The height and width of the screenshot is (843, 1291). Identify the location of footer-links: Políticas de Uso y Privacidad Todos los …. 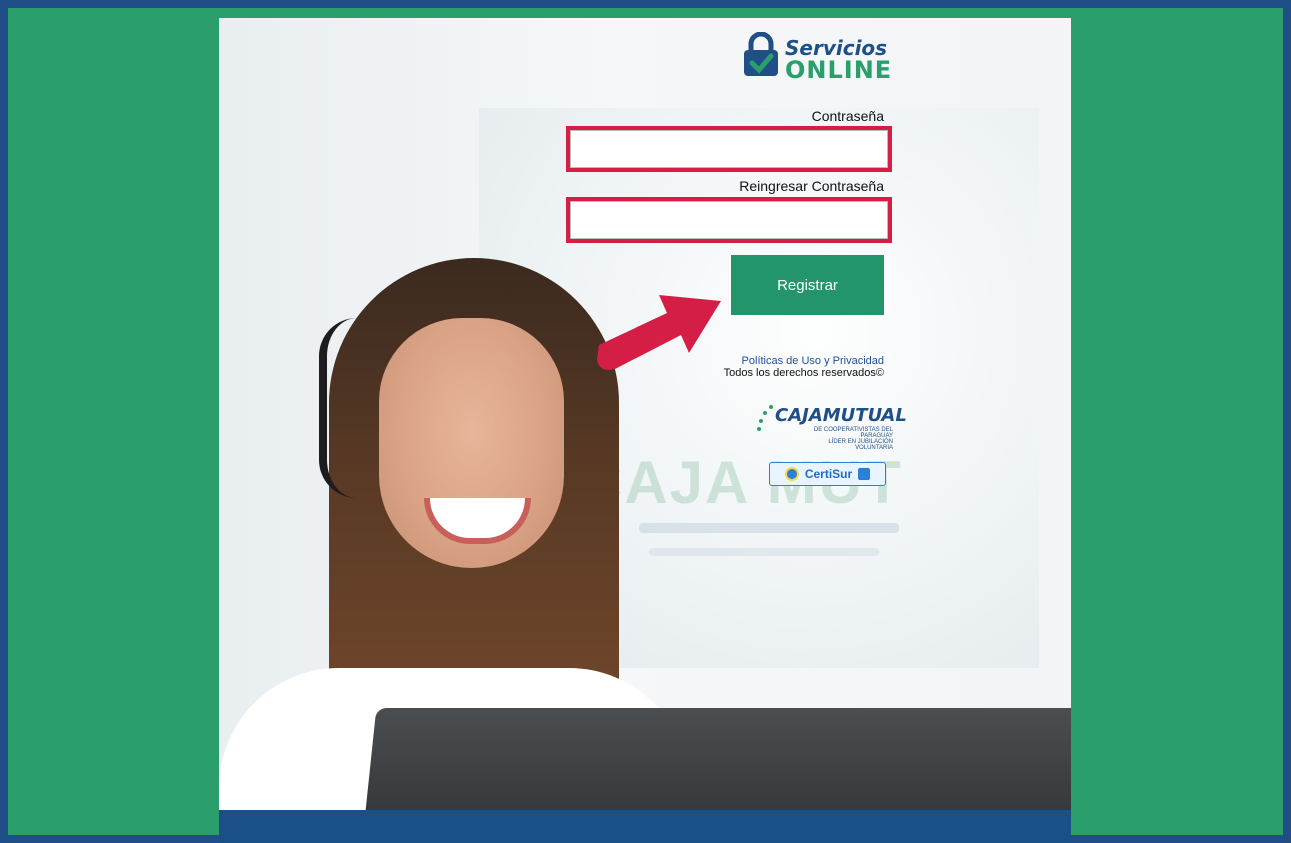
(777, 367).